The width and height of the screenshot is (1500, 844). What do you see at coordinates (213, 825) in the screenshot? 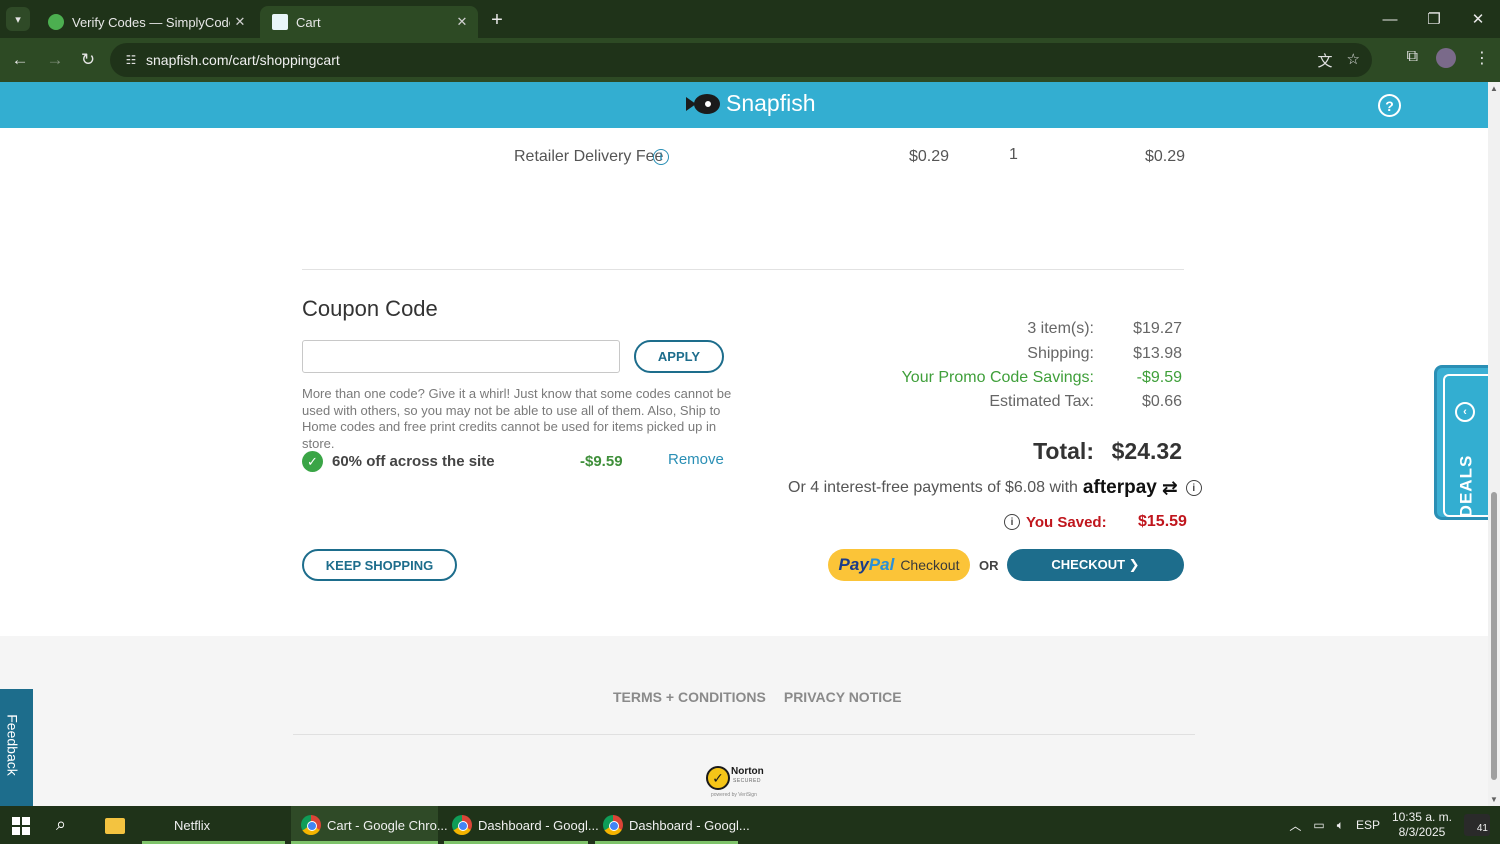
I see `taskbar-netflix: Netflix` at bounding box center [213, 825].